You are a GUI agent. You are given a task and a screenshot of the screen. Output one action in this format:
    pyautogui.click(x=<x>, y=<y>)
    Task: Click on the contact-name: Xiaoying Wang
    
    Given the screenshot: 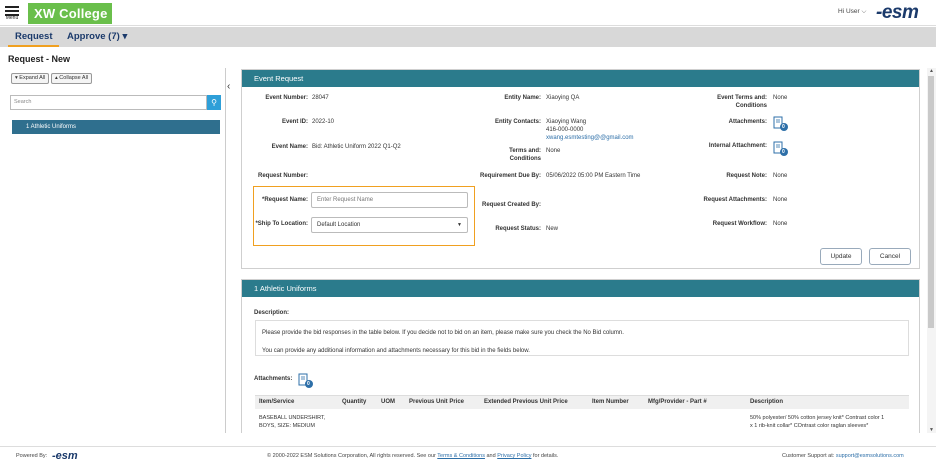 What is the action you would take?
    pyautogui.click(x=566, y=122)
    